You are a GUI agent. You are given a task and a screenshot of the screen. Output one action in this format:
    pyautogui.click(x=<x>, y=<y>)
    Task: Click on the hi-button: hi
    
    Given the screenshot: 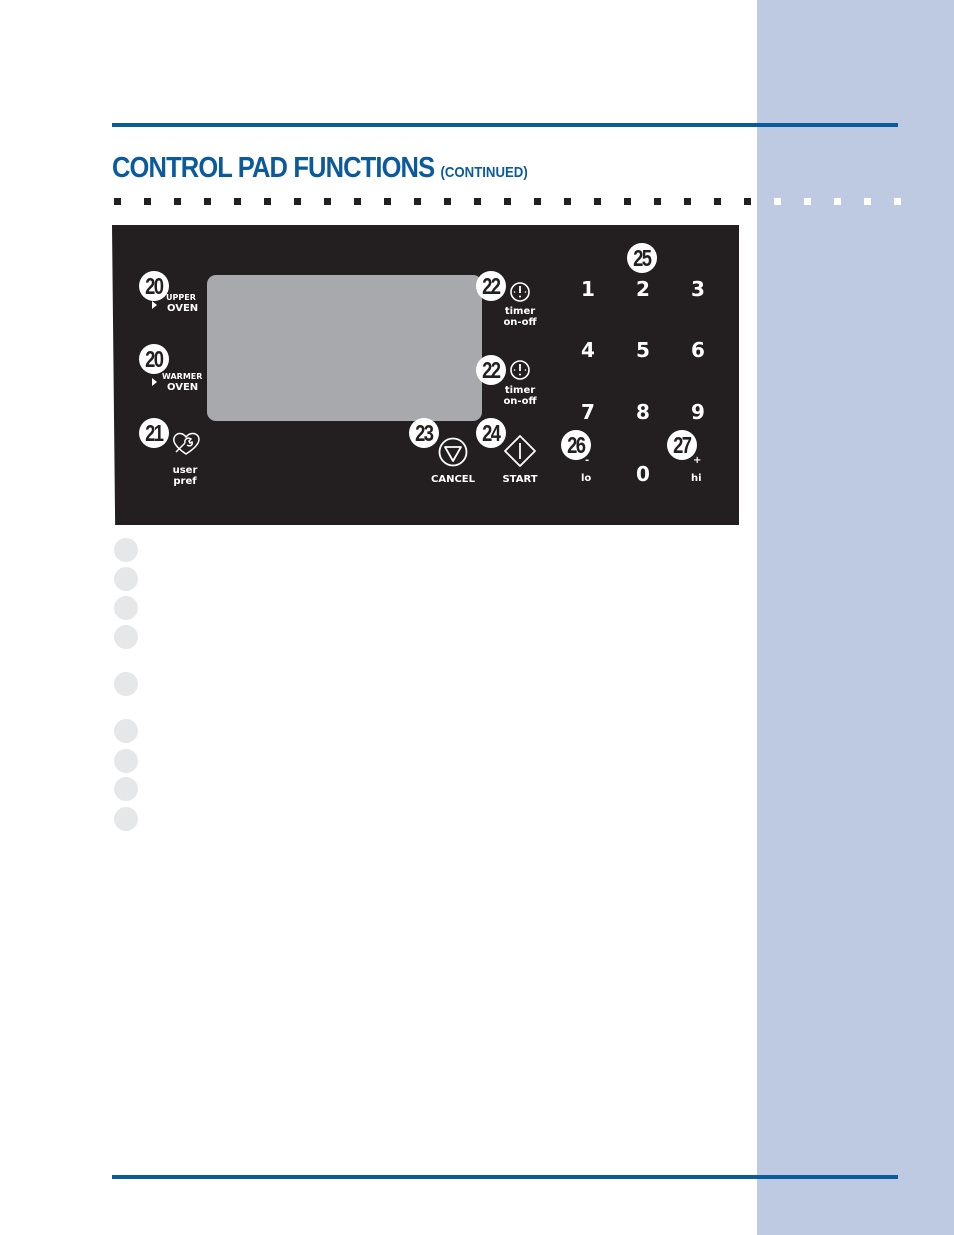 What is the action you would take?
    pyautogui.click(x=696, y=478)
    